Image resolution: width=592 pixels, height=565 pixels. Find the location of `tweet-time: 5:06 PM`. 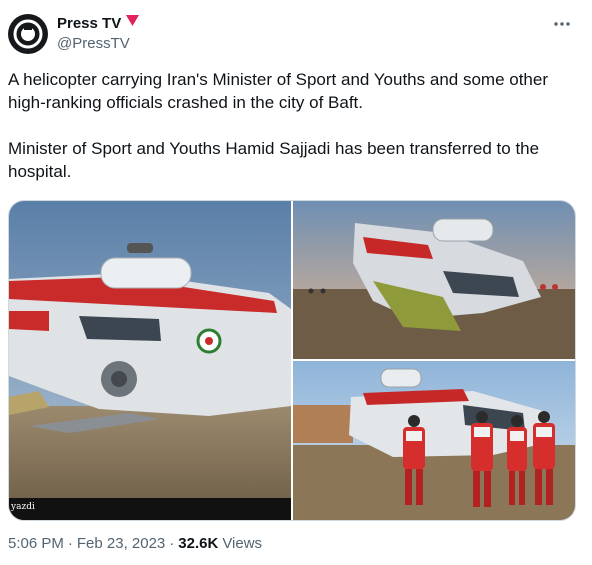

tweet-time: 5:06 PM is located at coordinates (36, 543).